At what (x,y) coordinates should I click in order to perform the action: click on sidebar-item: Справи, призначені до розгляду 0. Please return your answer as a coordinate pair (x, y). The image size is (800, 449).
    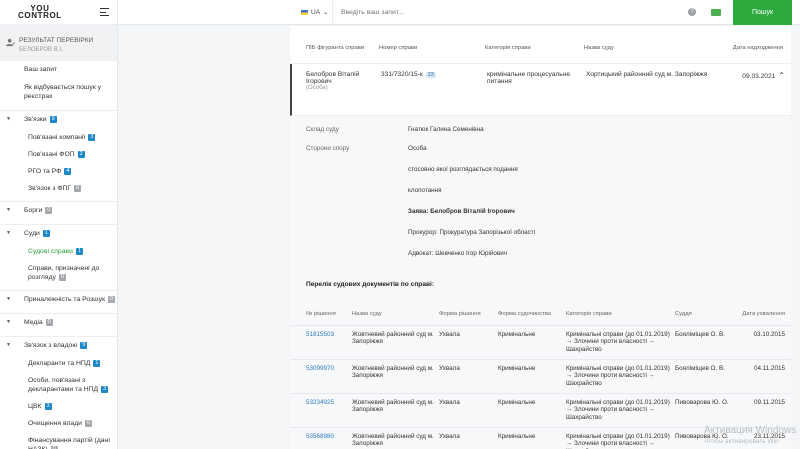
    Looking at the image, I should click on (58, 273).